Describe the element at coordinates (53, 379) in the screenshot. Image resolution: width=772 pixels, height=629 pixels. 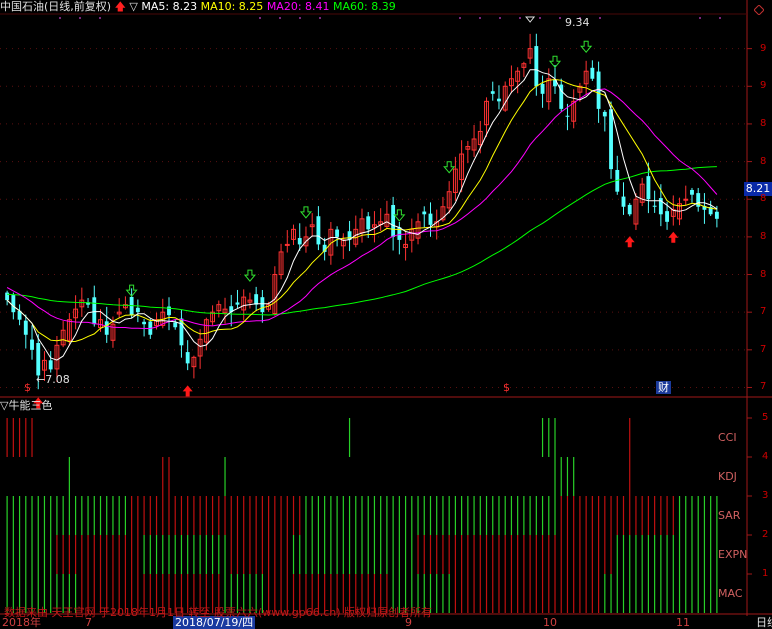
I see `low-price-annotation: ←7.08` at that location.